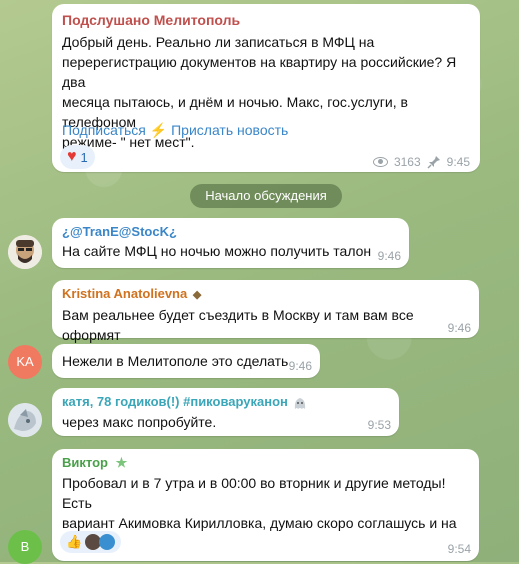  Describe the element at coordinates (25, 362) in the screenshot. I see `avatar-ka: KA` at that location.